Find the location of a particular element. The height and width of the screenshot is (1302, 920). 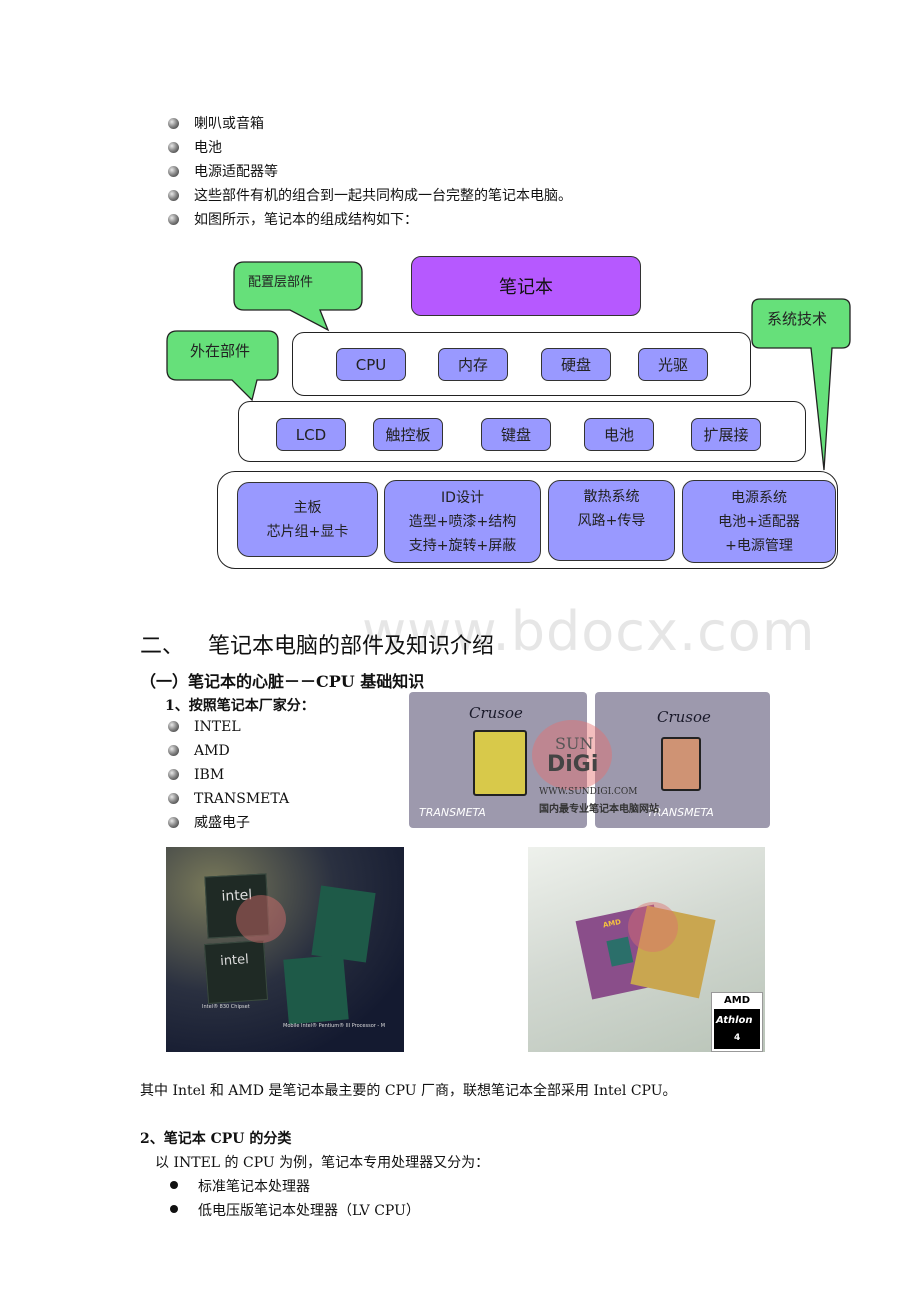

box-battery: 电池 is located at coordinates (619, 434).